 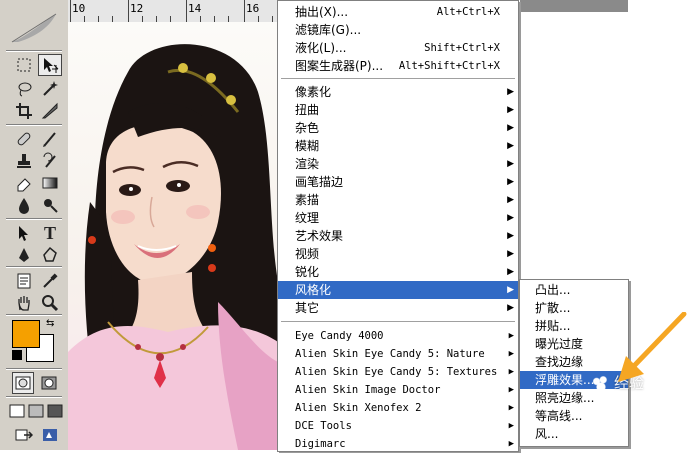 I want to click on magic-wand-tool-icon, so click(x=50, y=89).